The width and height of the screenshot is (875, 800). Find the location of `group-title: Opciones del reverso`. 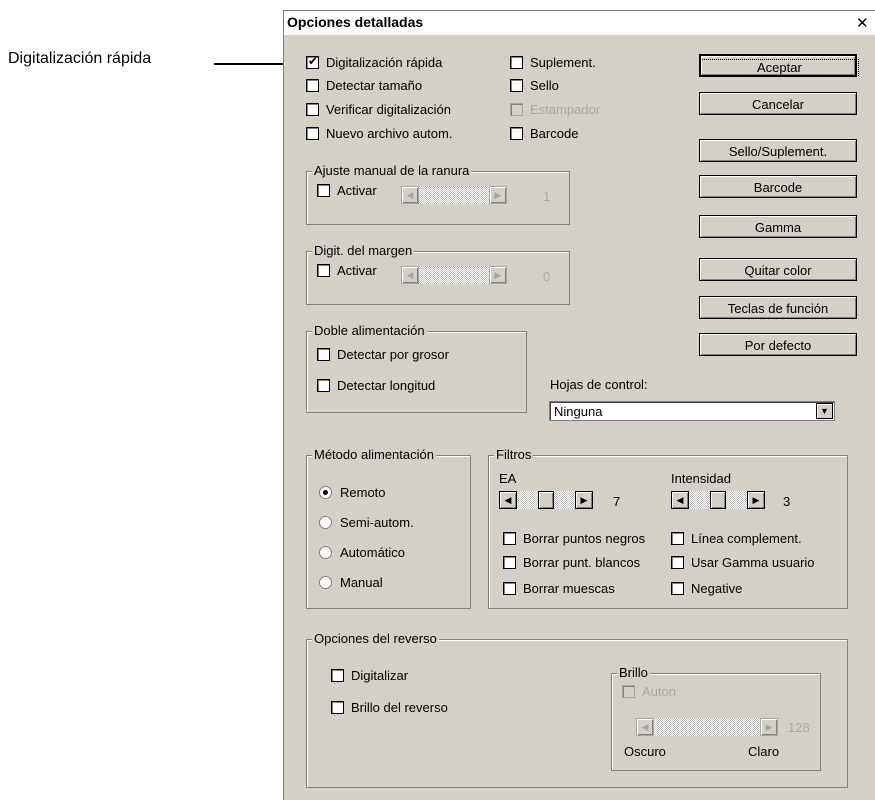

group-title: Opciones del reverso is located at coordinates (375, 638).